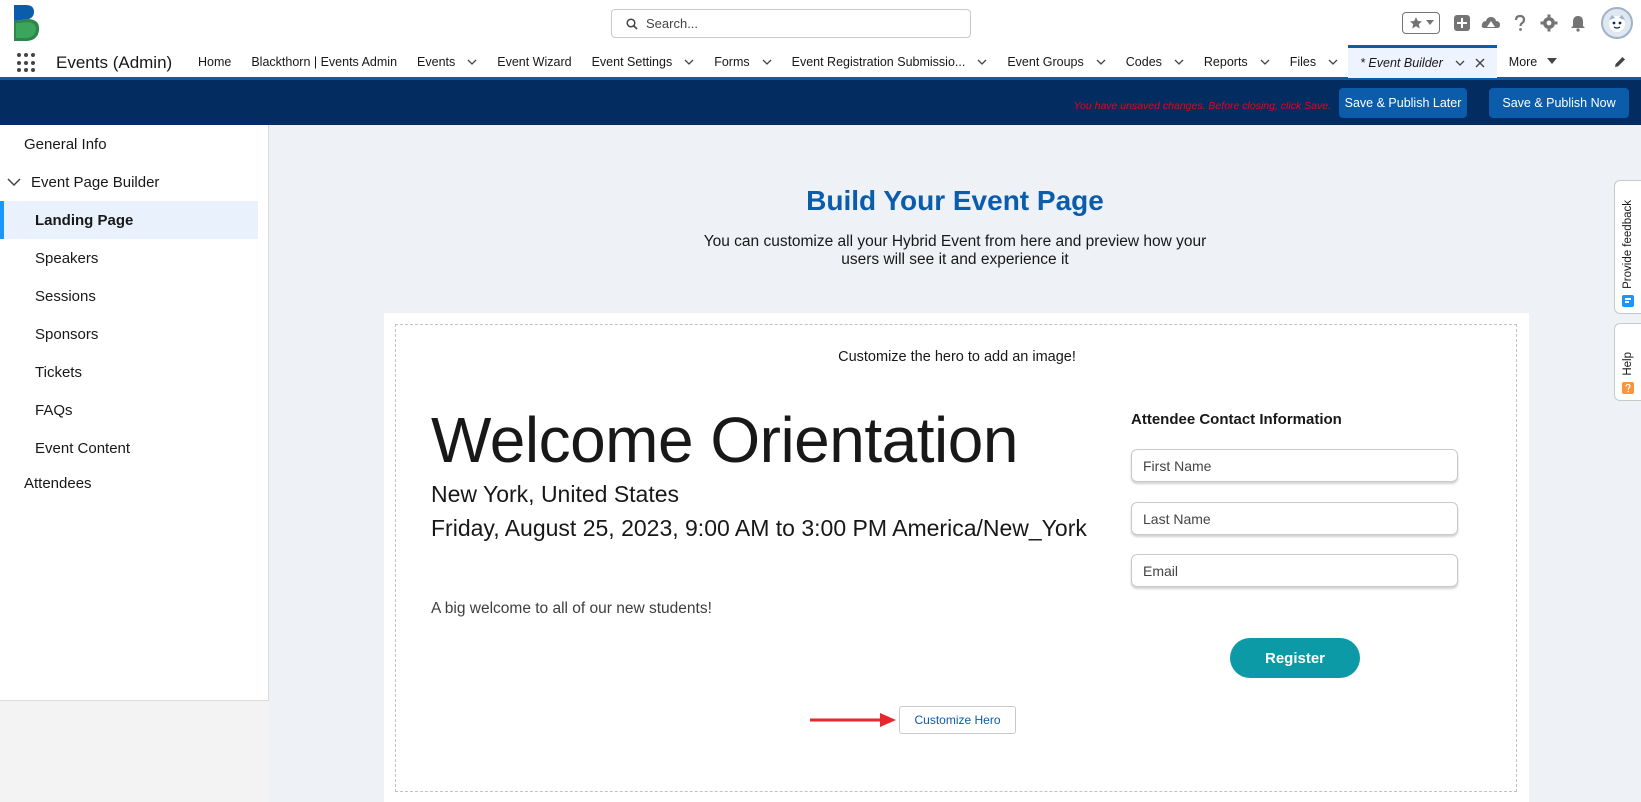 This screenshot has width=1641, height=802. What do you see at coordinates (84, 220) in the screenshot?
I see `sidebar-item-label: Landing Page` at bounding box center [84, 220].